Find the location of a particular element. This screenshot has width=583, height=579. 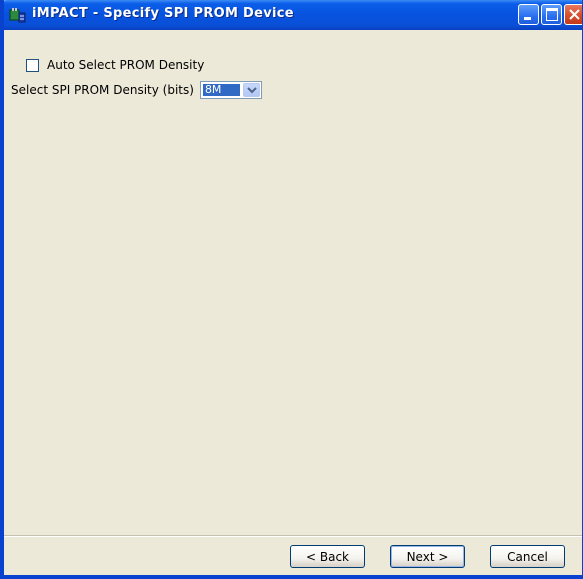

button-separator is located at coordinates (293, 536).